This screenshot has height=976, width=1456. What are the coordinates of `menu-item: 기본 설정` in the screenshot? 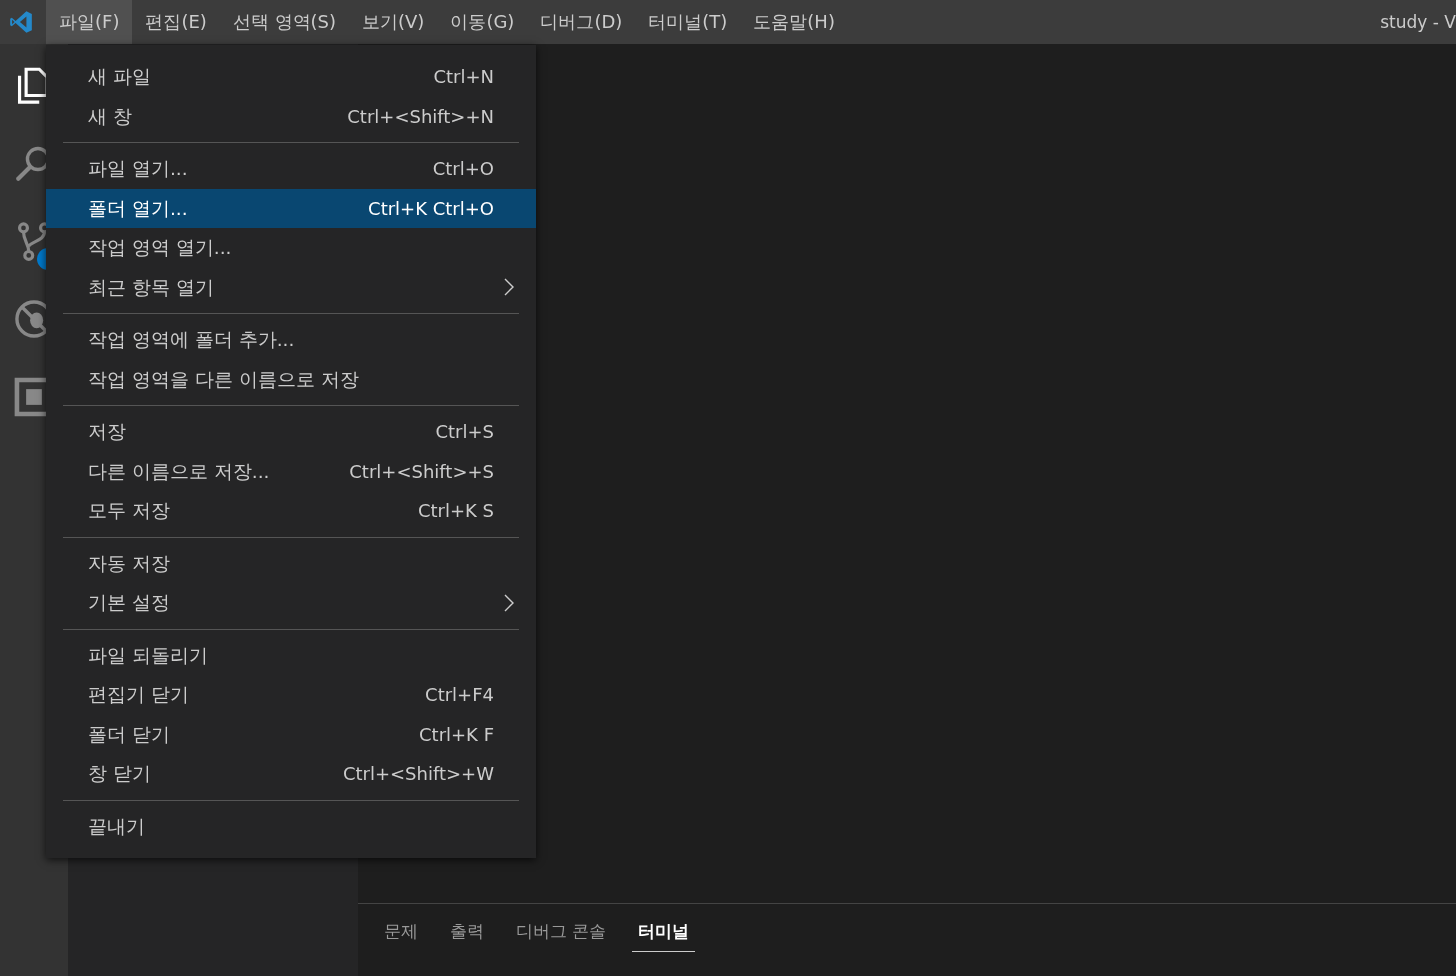 It's located at (291, 603).